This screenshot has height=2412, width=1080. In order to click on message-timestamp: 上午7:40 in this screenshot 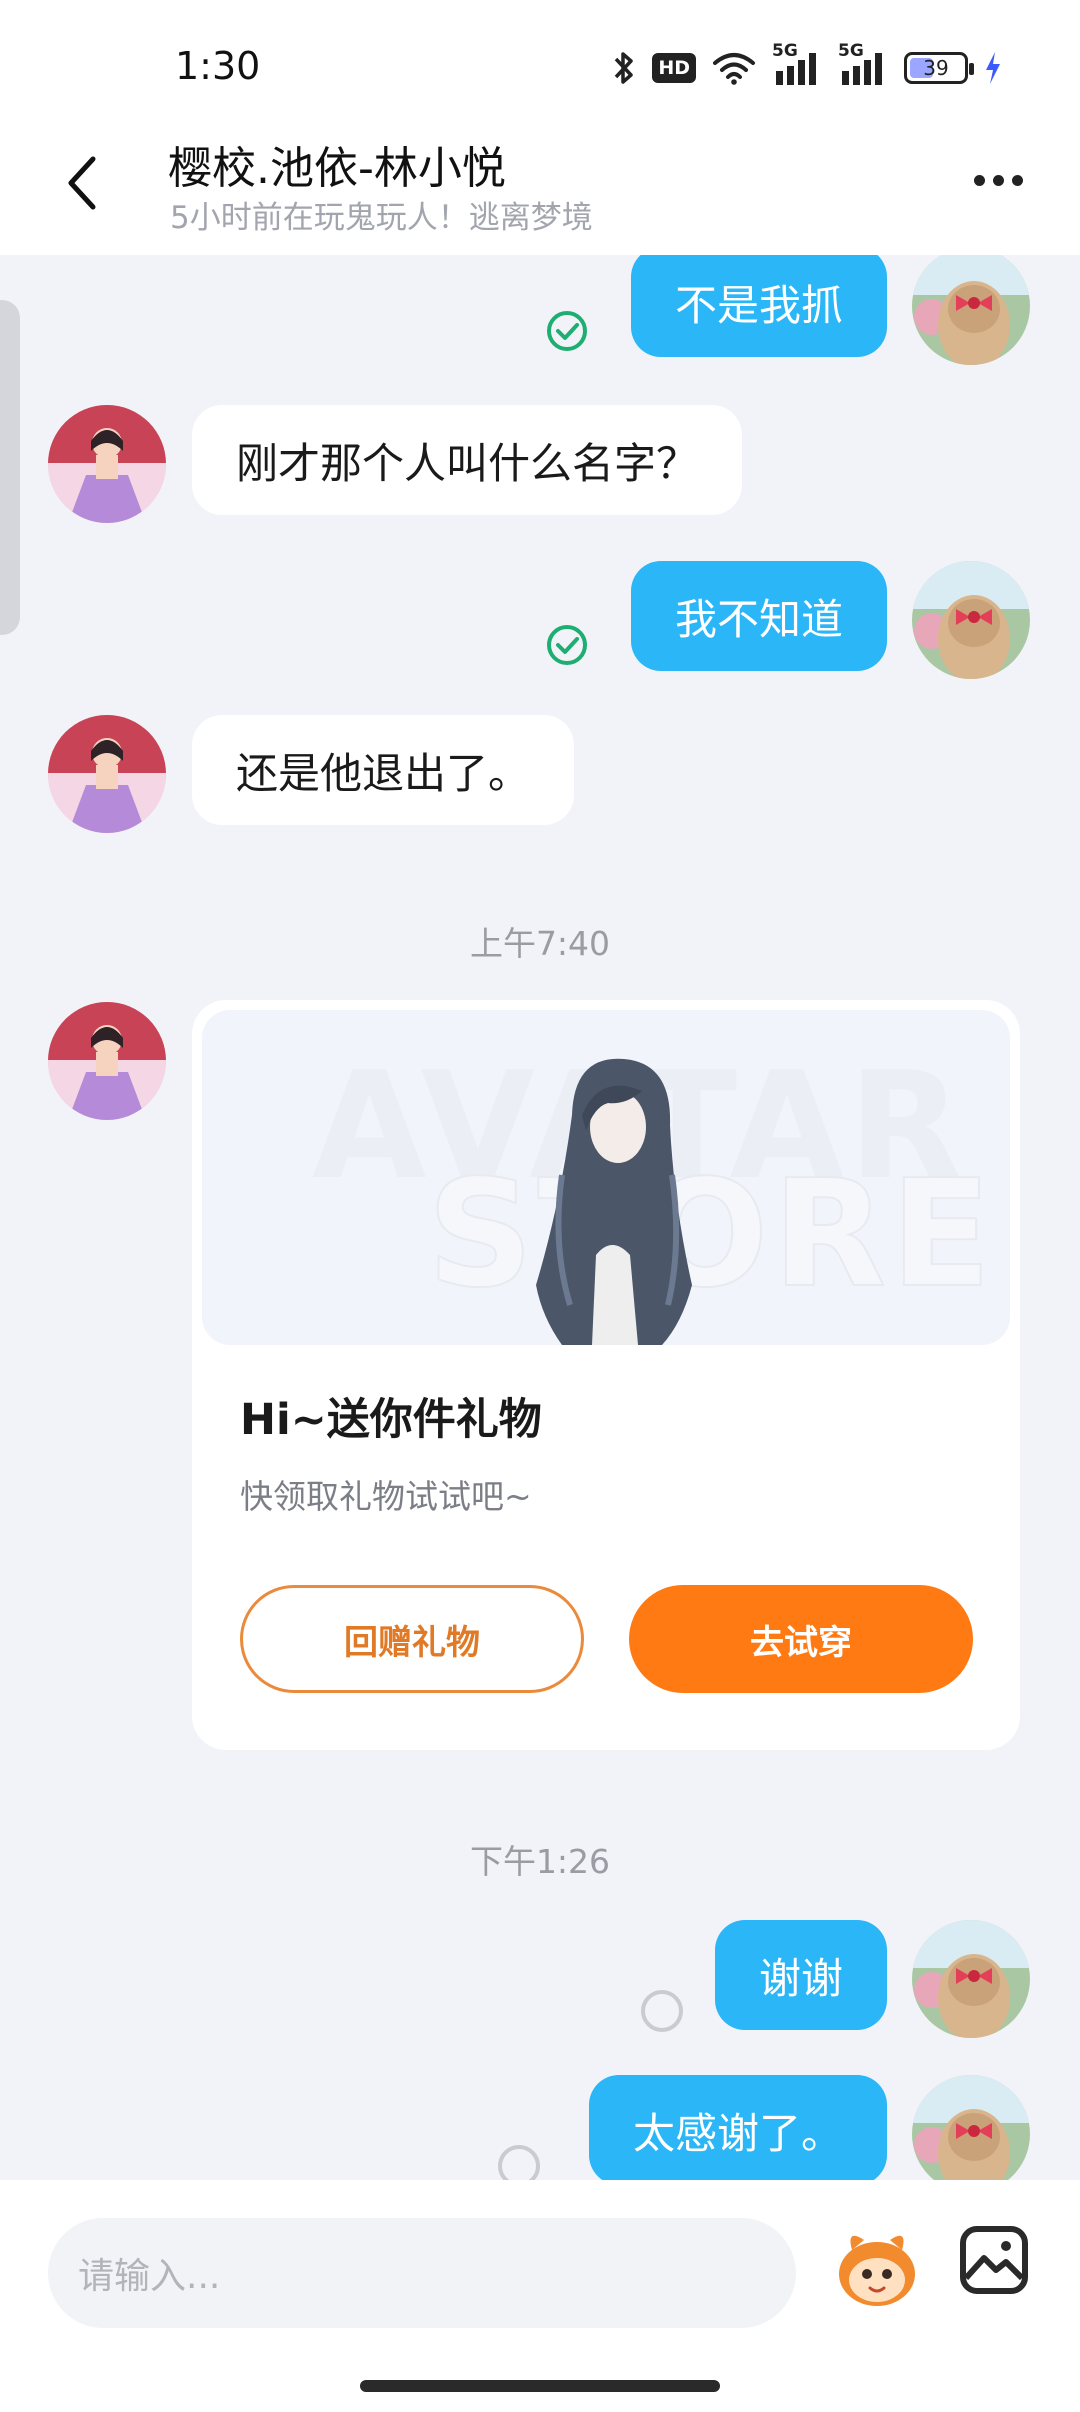, I will do `click(540, 943)`.